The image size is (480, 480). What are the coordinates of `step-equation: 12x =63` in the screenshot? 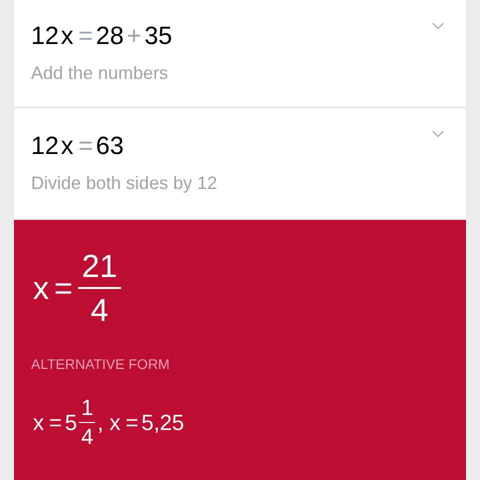 It's located at (77, 146).